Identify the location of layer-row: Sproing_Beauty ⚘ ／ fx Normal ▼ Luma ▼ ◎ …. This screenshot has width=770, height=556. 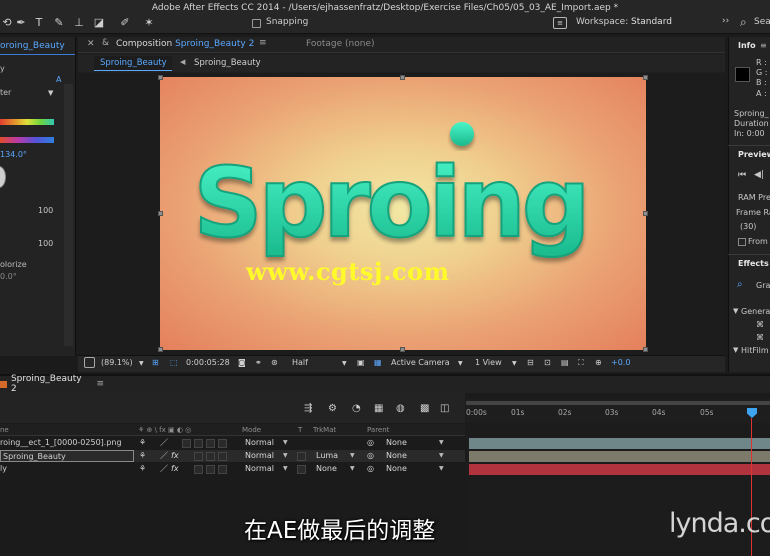
(232, 456).